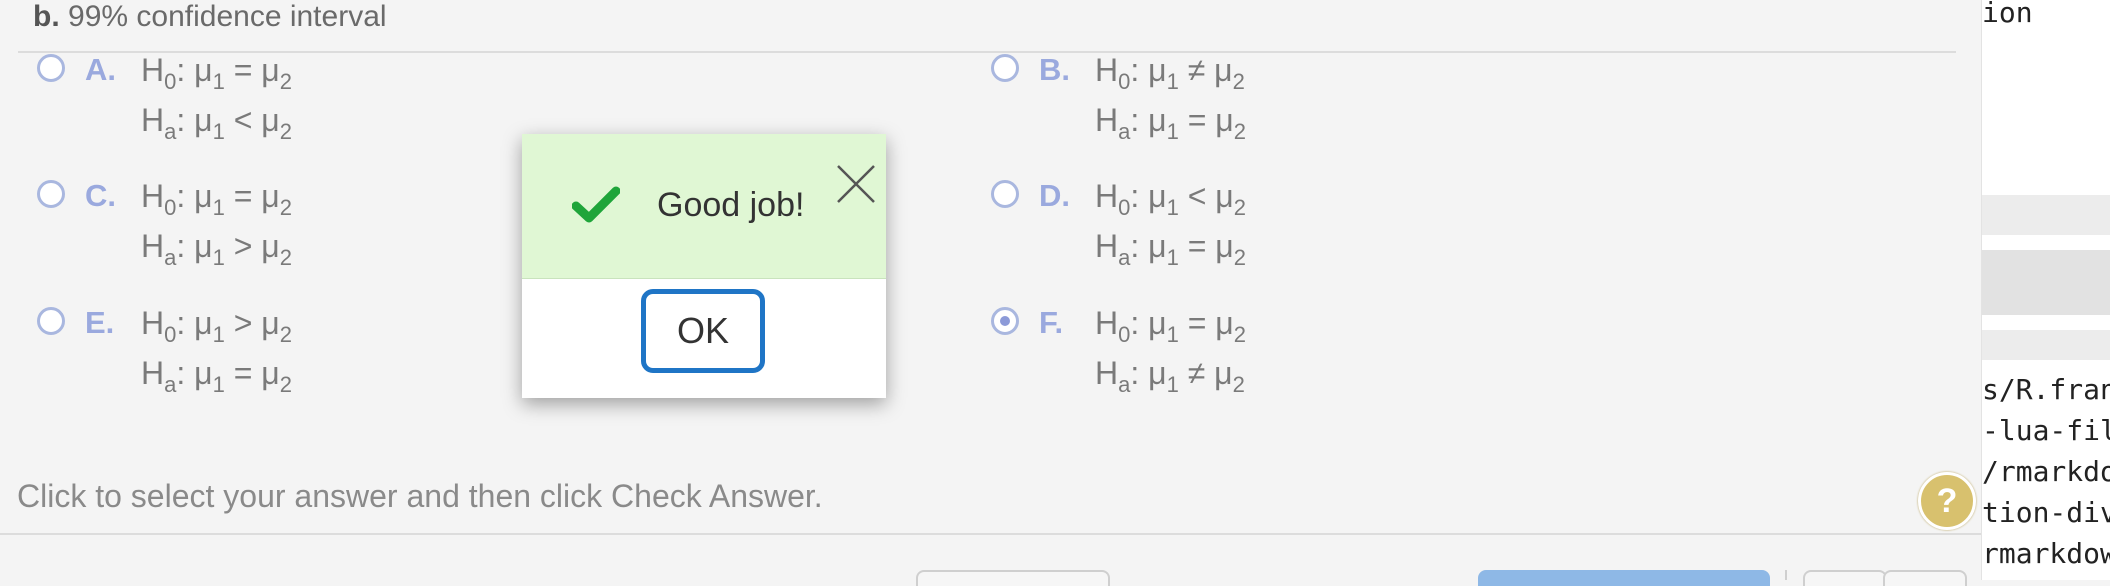 Image resolution: width=2110 pixels, height=586 pixels. I want to click on option-e-radio, so click(51, 321).